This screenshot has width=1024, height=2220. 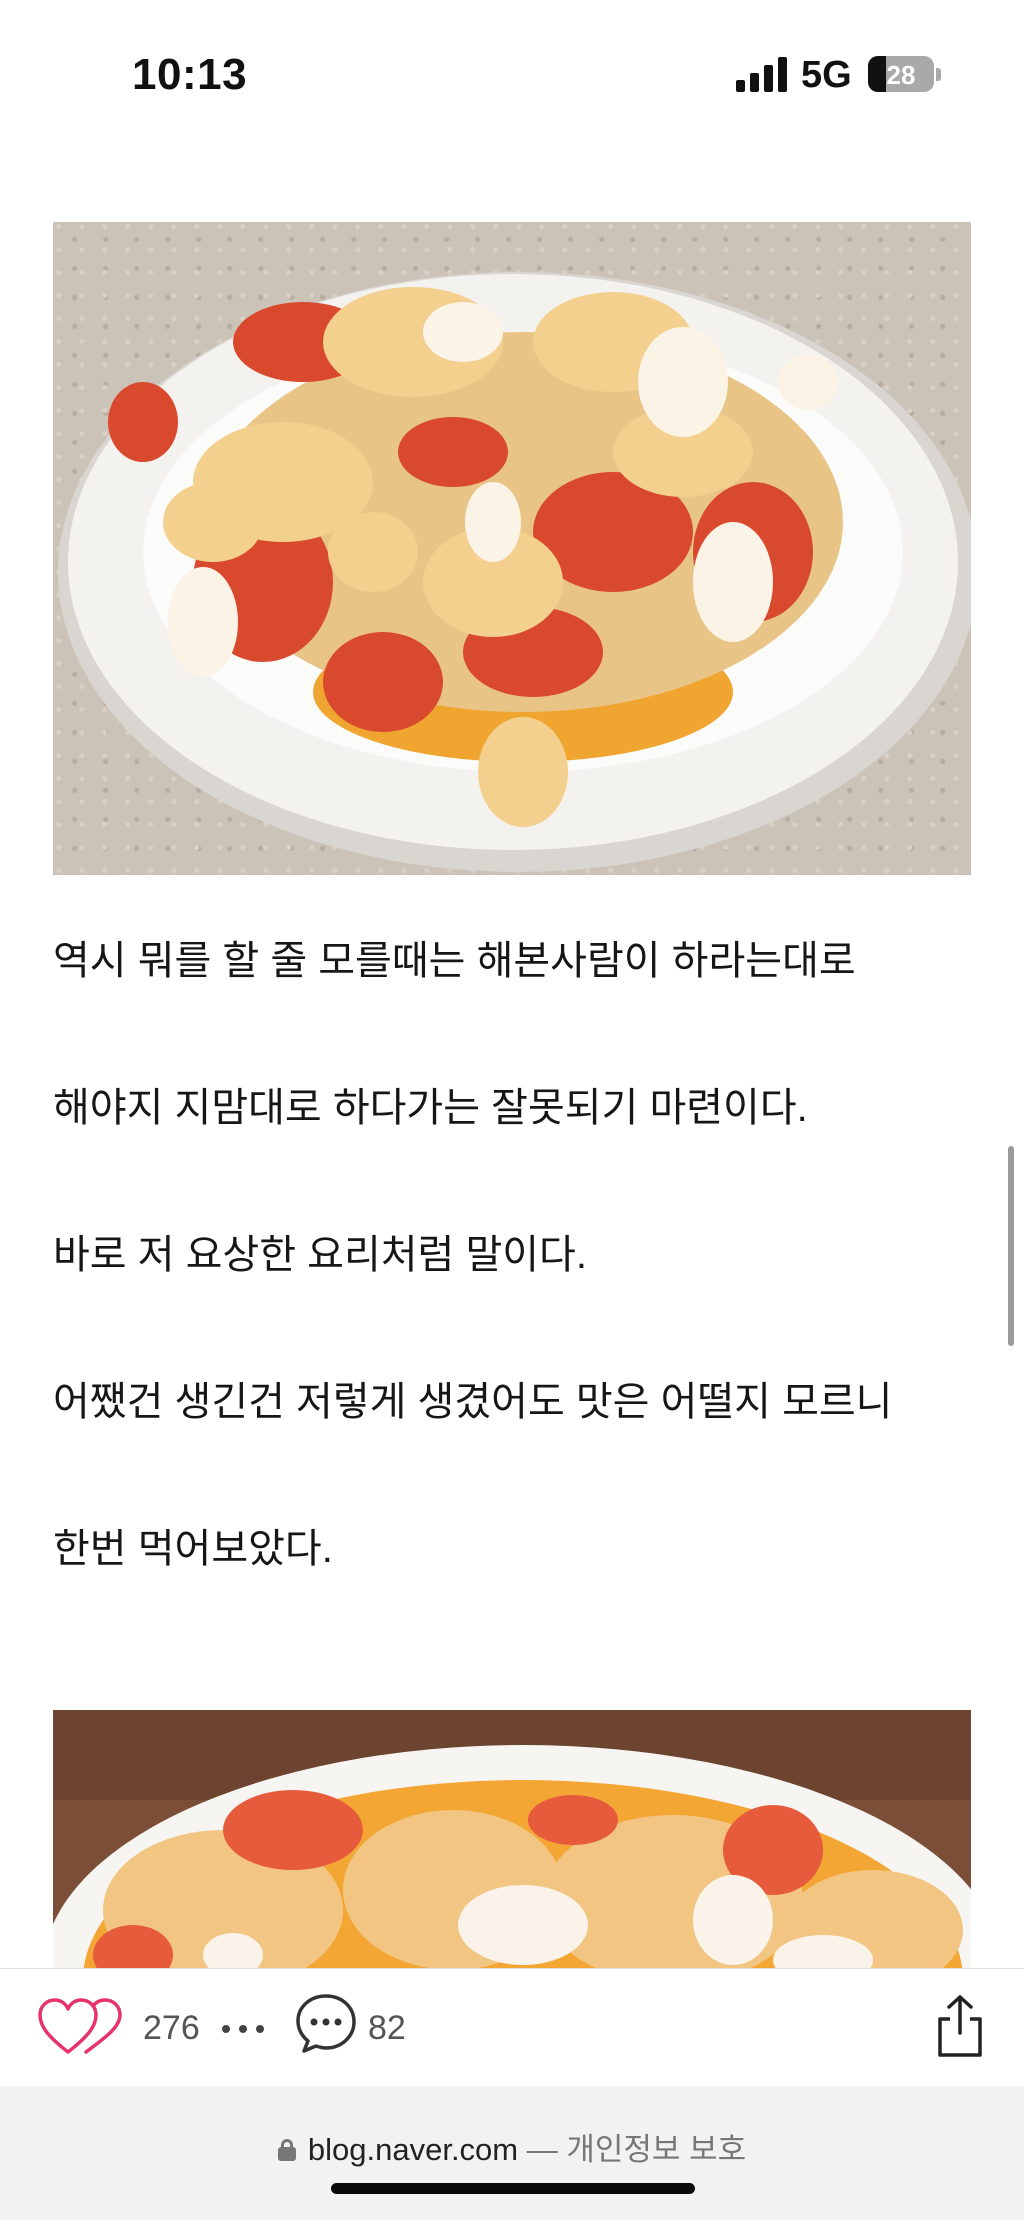 I want to click on scrollbar-thumb, so click(x=1011, y=1246).